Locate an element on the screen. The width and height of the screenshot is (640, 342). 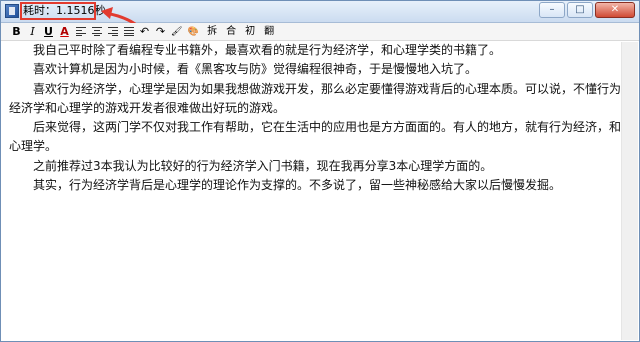
bold-button: B is located at coordinates (16, 32).